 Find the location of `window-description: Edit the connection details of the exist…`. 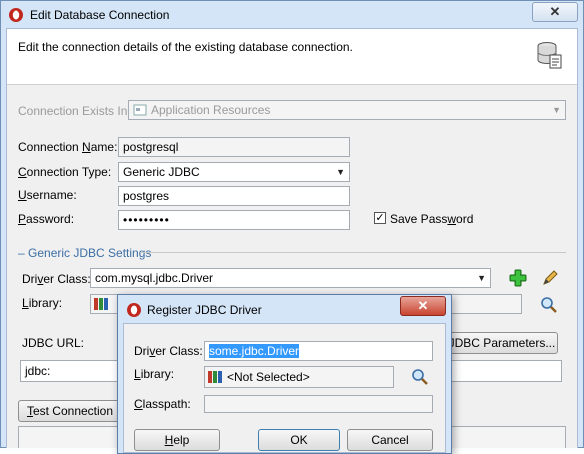

window-description: Edit the connection details of the exist… is located at coordinates (185, 47).